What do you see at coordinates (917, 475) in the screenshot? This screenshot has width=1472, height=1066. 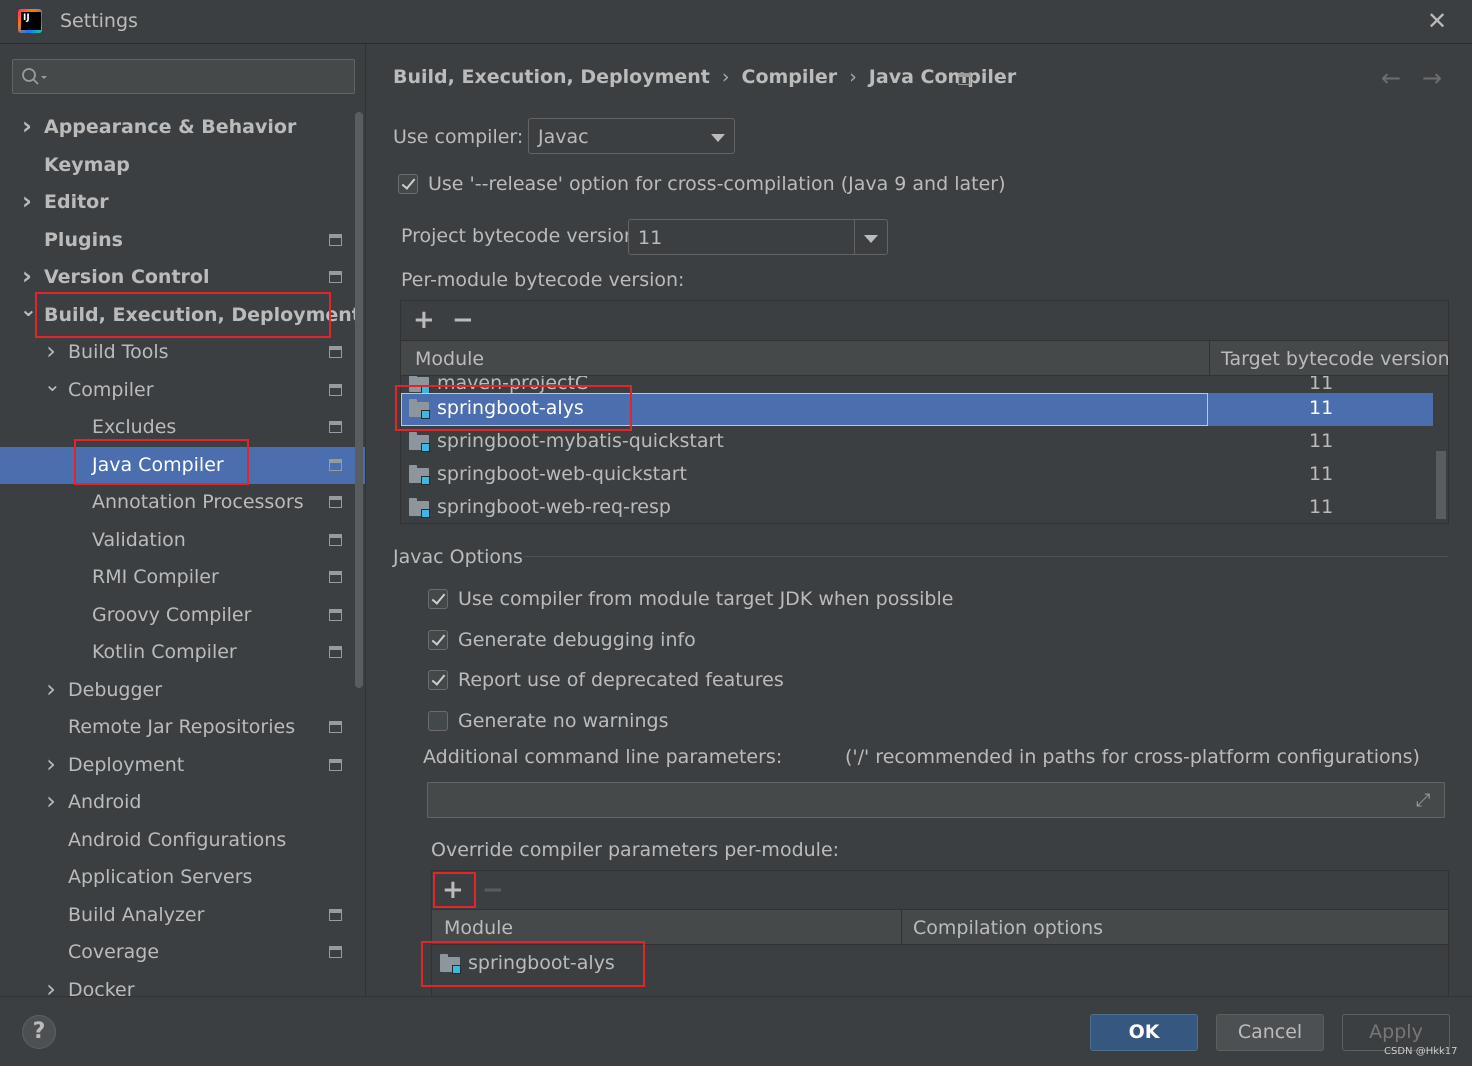 I see `table-row: springboot-web-quickstart 11` at bounding box center [917, 475].